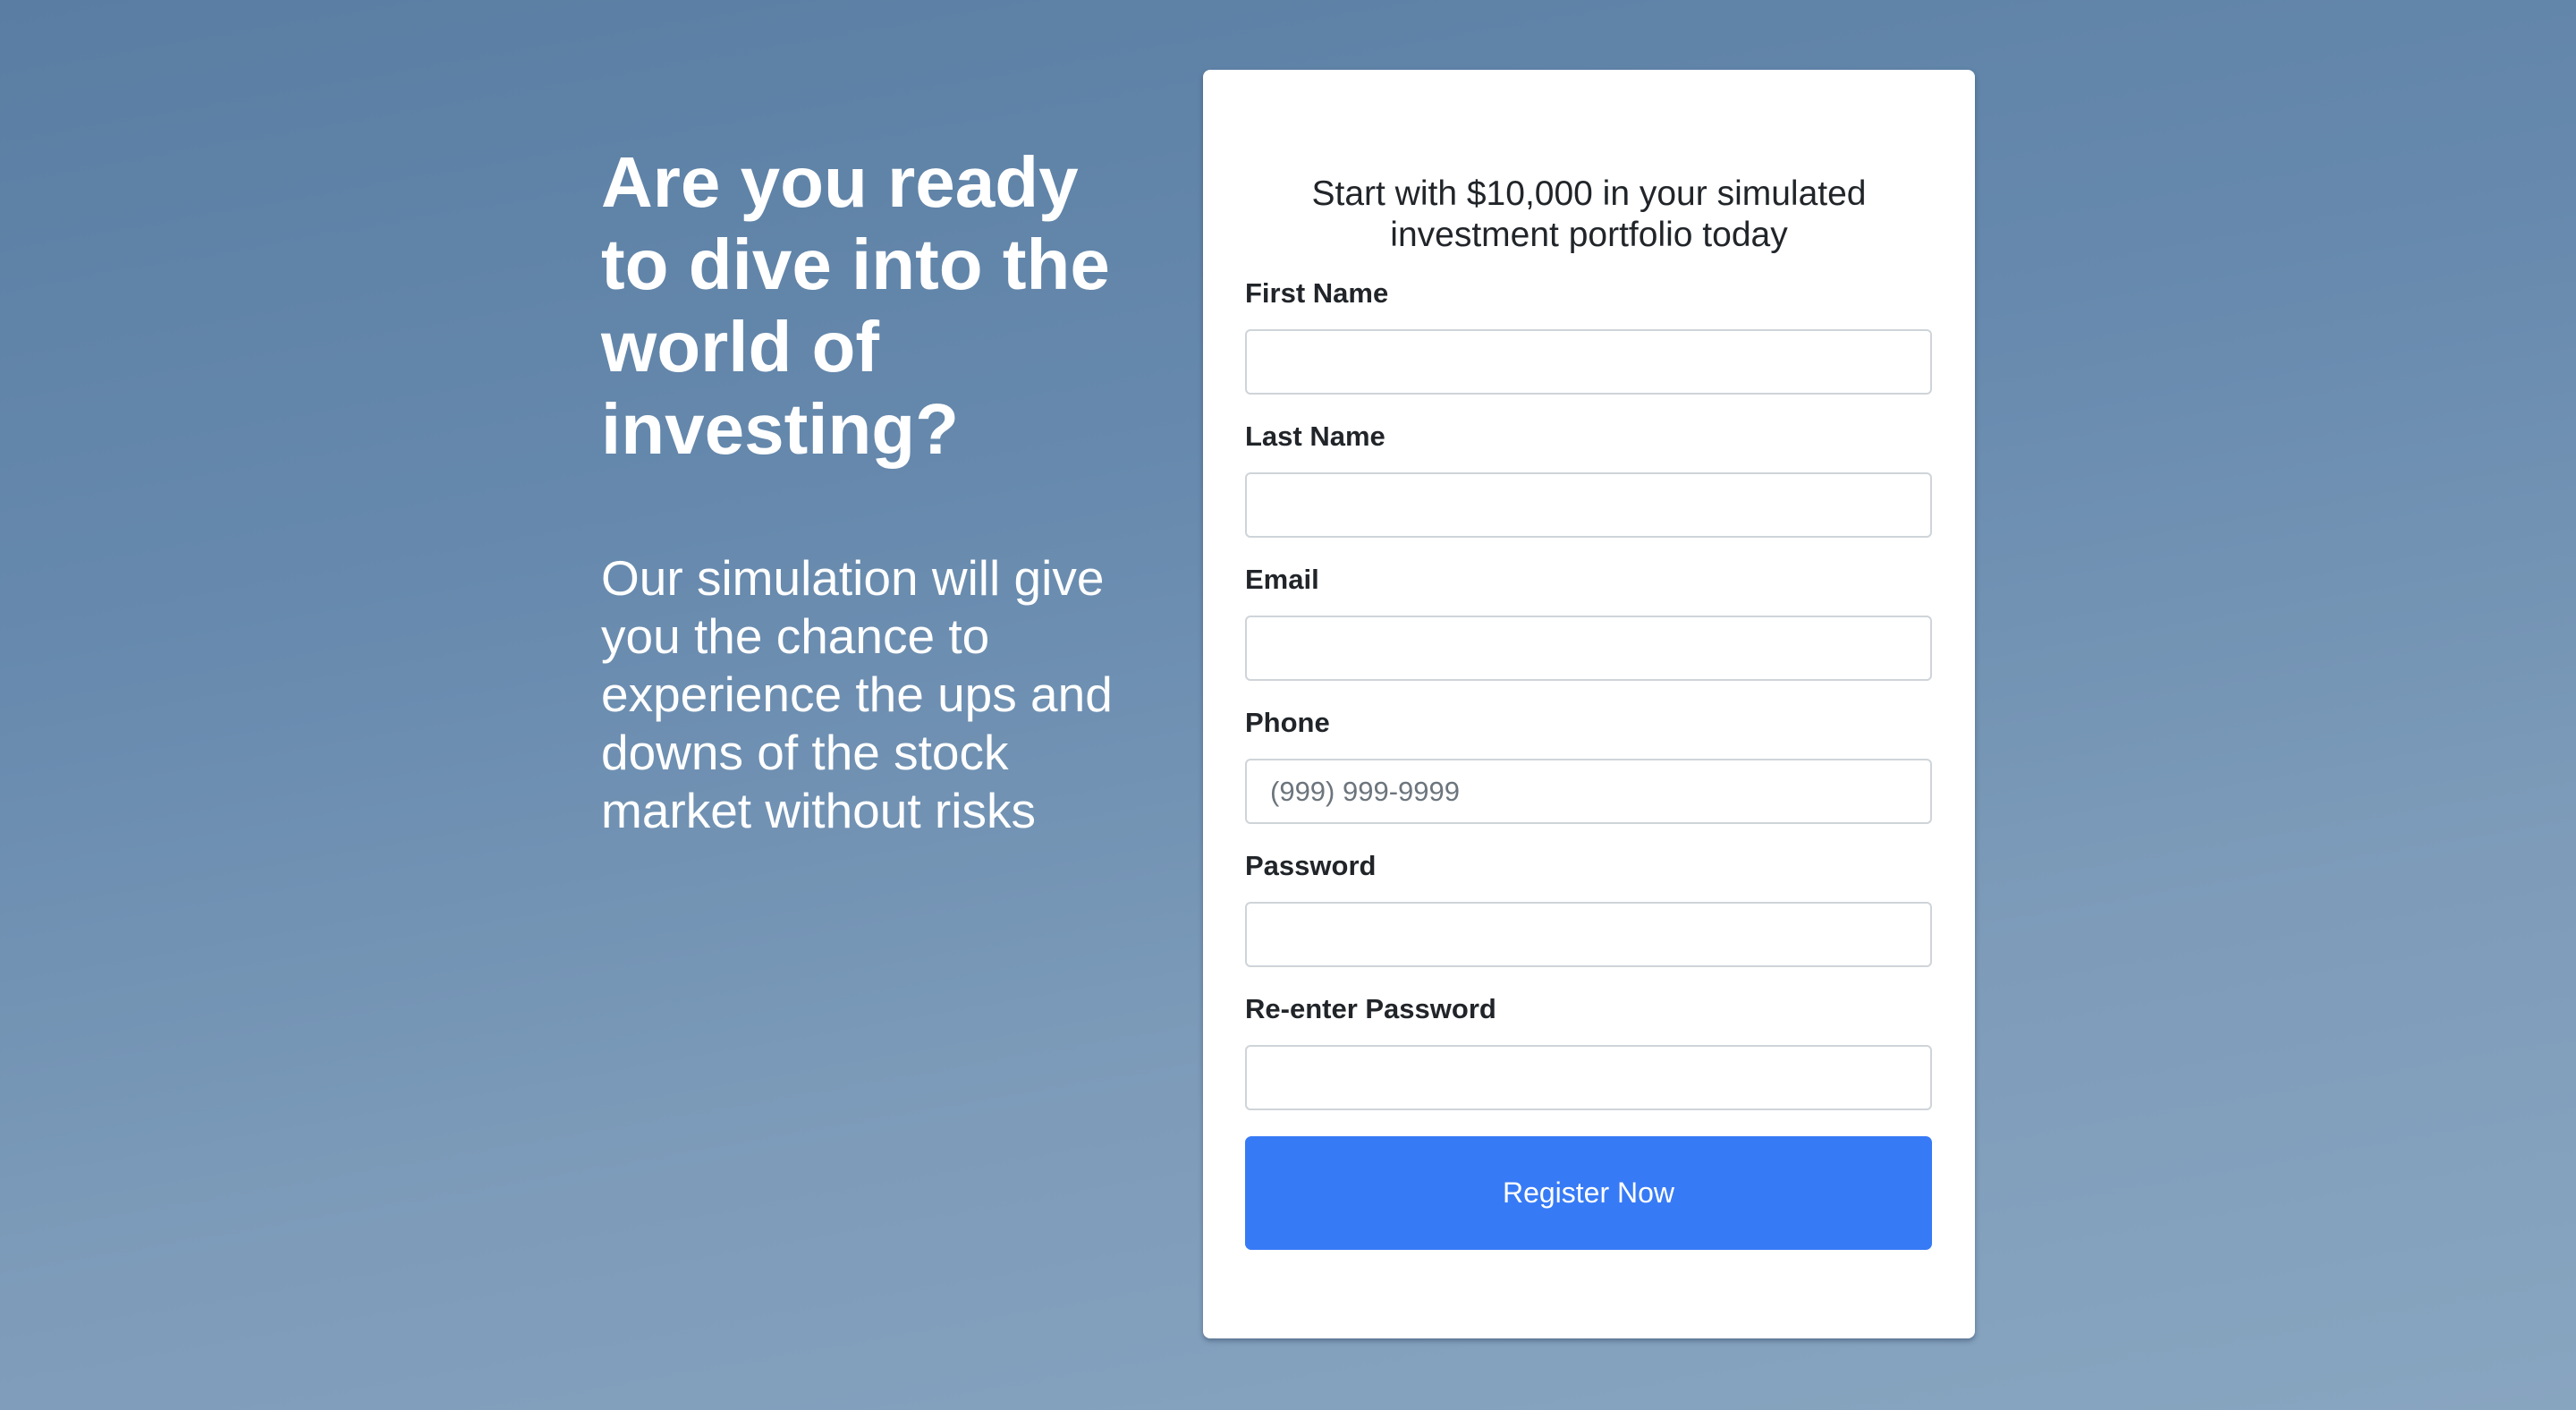 The height and width of the screenshot is (1410, 2576). I want to click on phone-field: Phone, so click(1589, 765).